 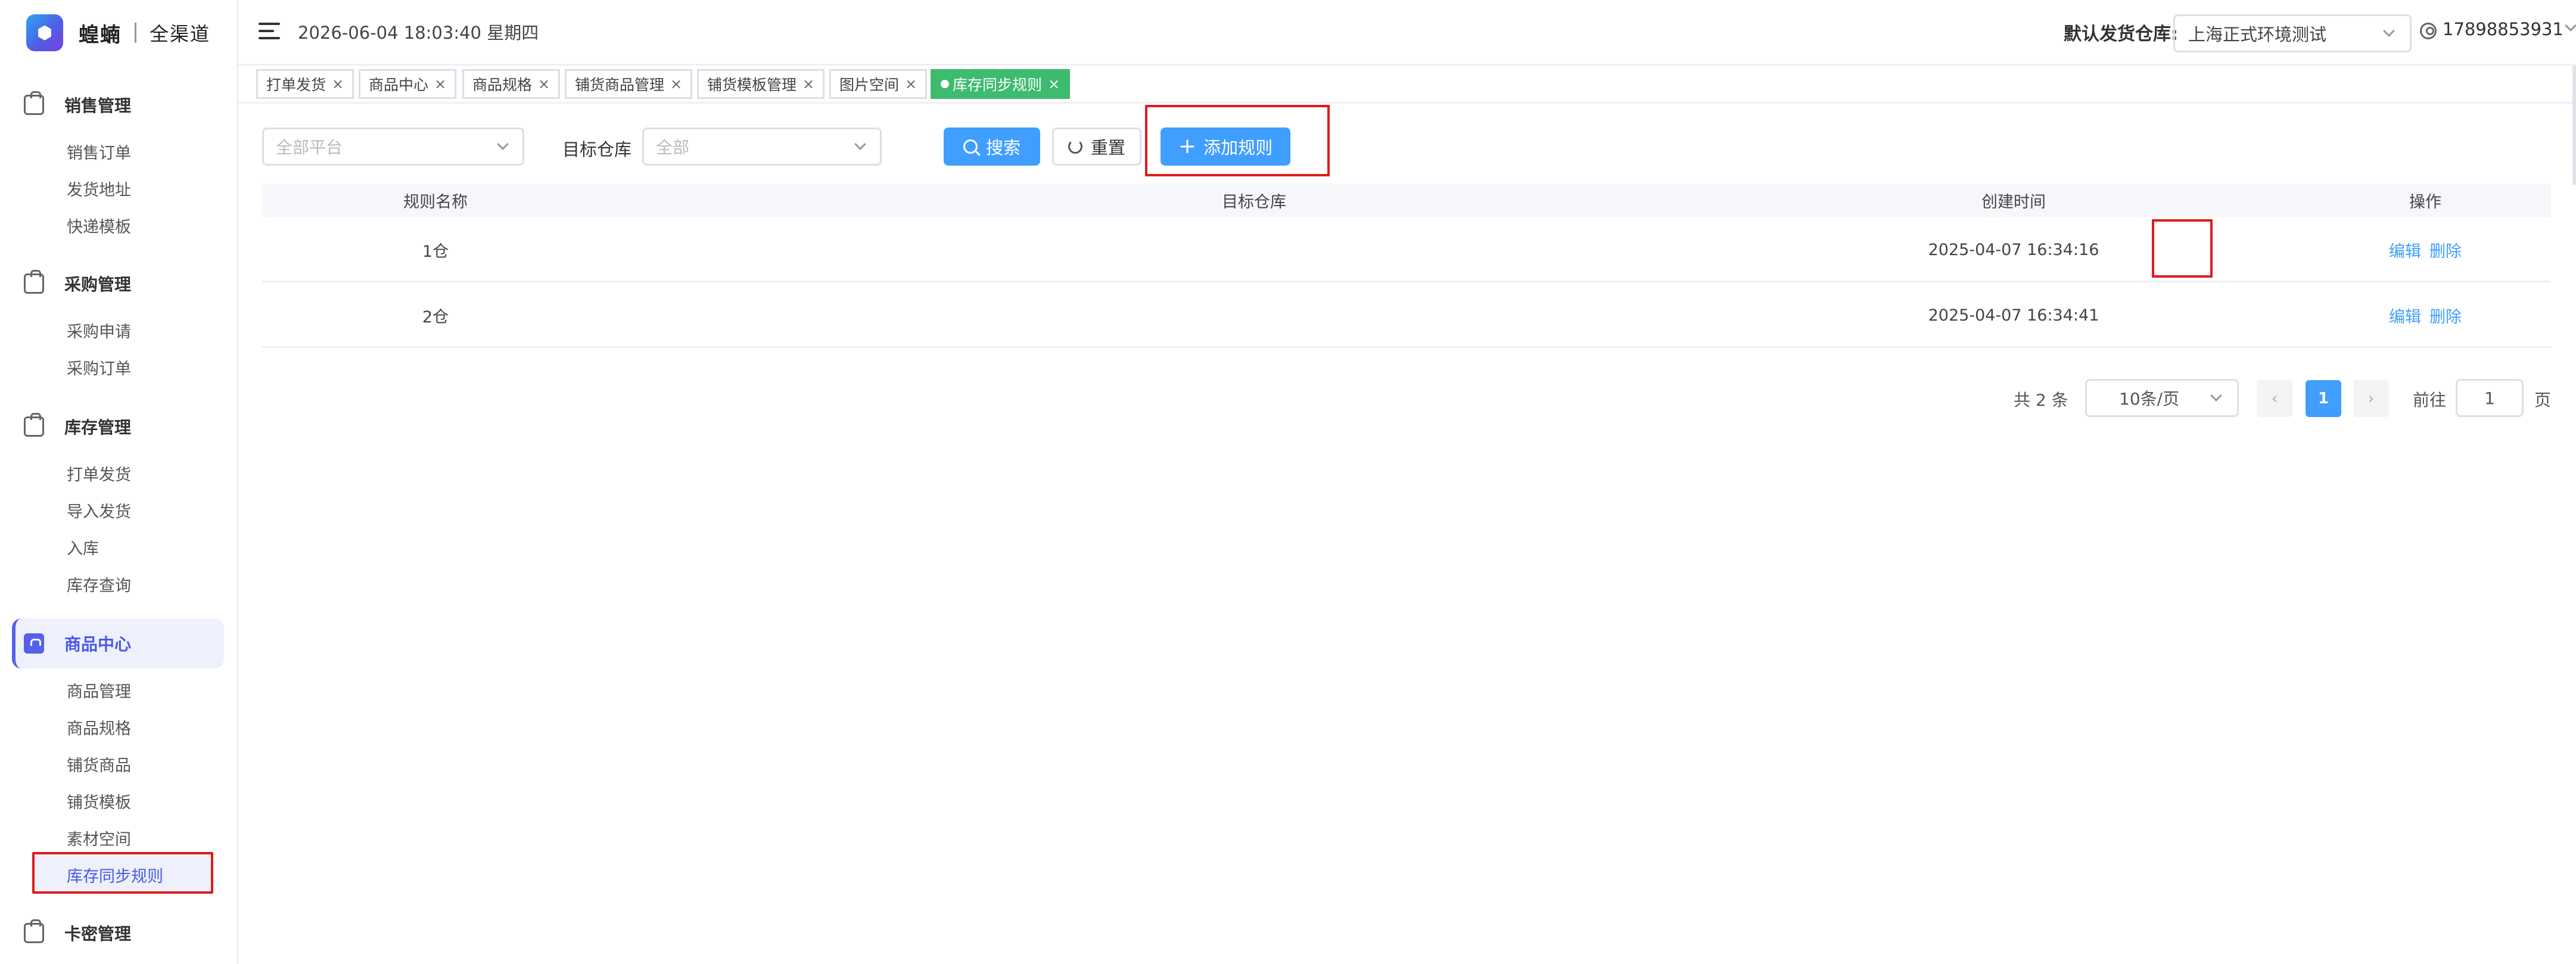 I want to click on next-page-button: ›, so click(x=2371, y=398).